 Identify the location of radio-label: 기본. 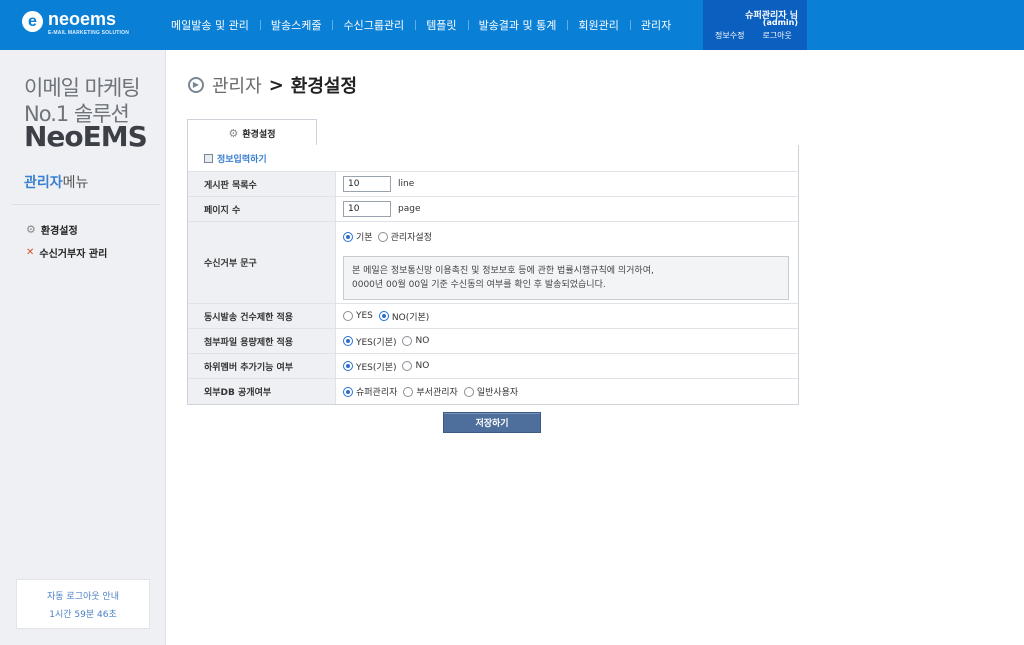
(364, 238).